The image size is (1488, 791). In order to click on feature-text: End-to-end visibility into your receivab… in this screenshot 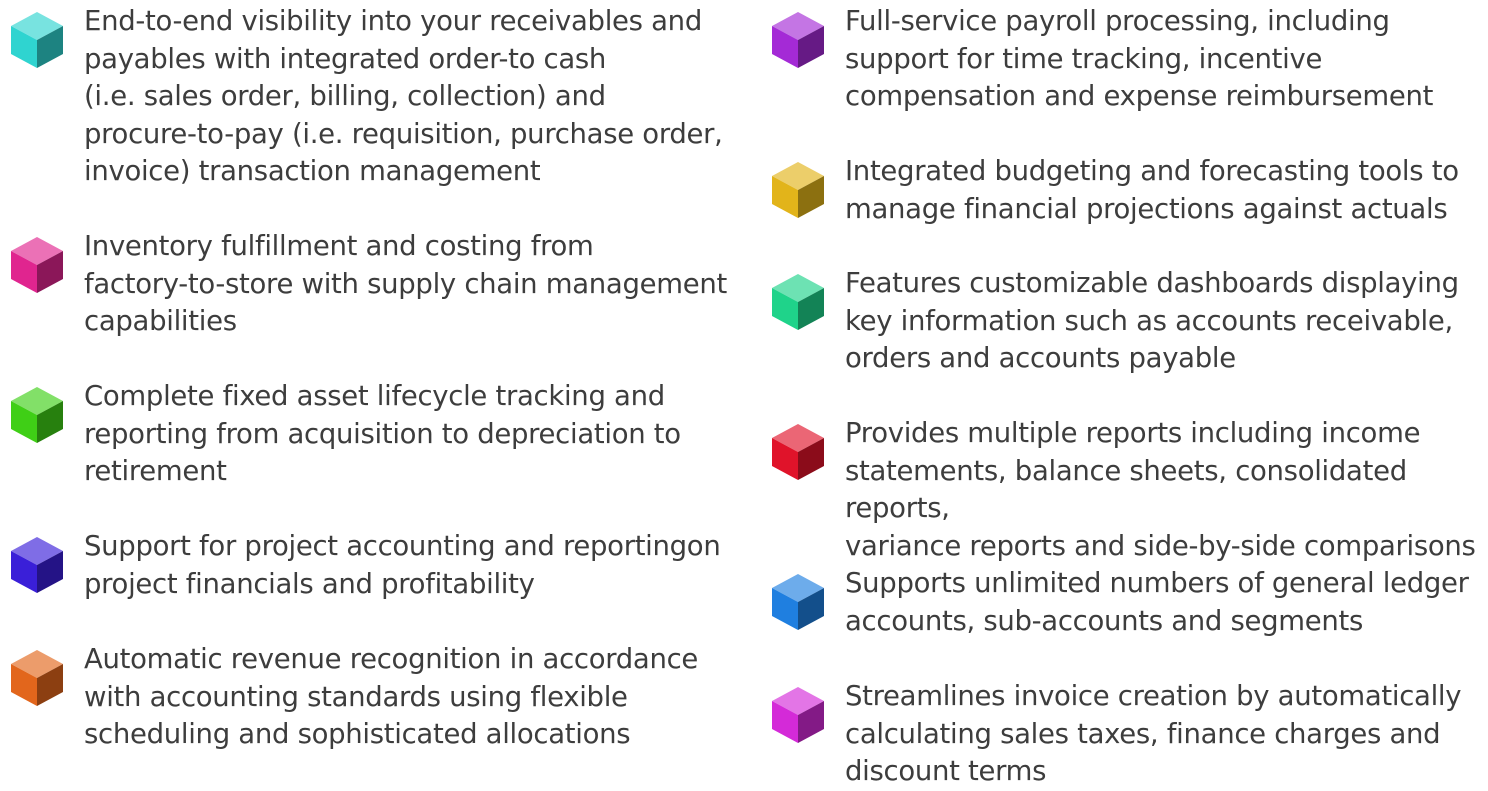, I will do `click(403, 96)`.